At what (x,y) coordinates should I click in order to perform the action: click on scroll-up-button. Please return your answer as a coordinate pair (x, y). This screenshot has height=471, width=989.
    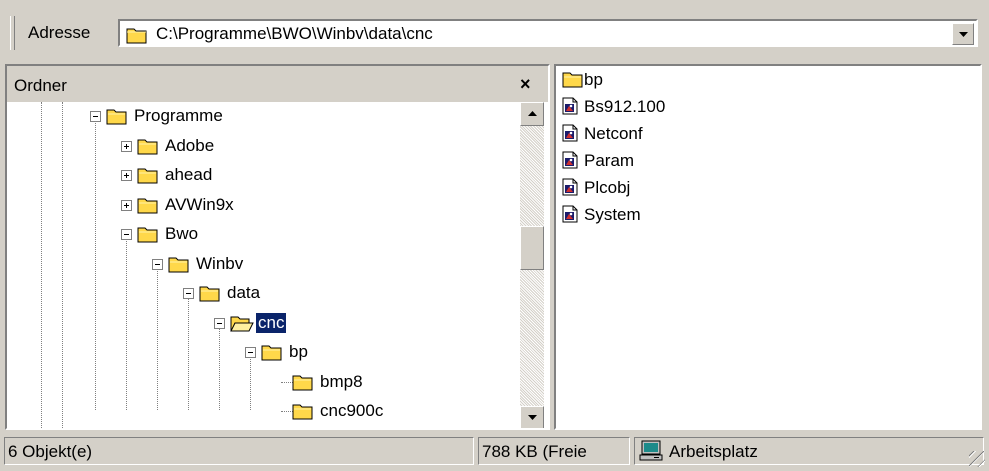
    Looking at the image, I should click on (532, 114).